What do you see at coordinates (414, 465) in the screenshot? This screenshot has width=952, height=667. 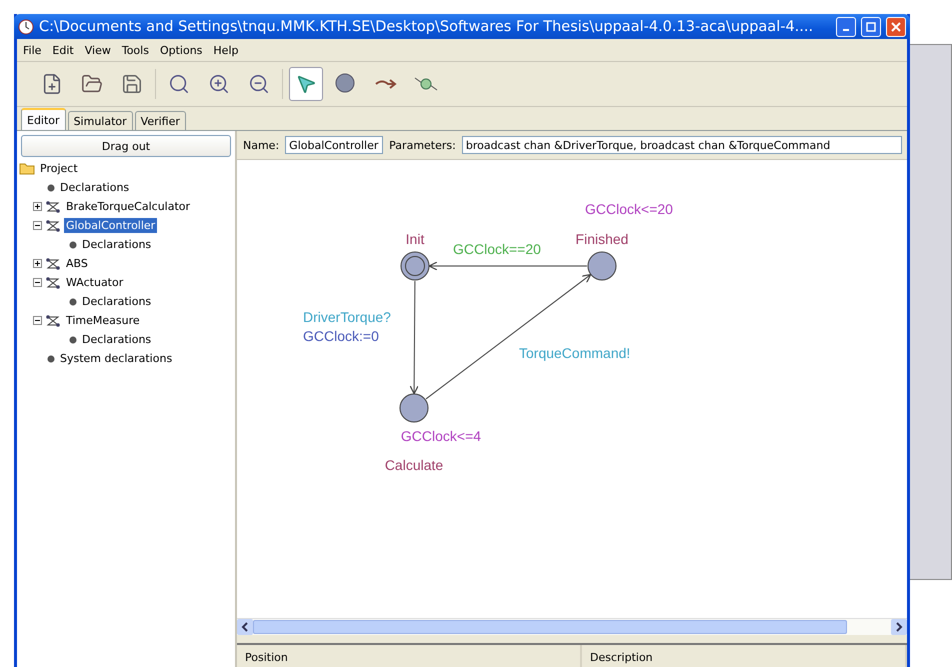 I see `location-name: Calculate` at bounding box center [414, 465].